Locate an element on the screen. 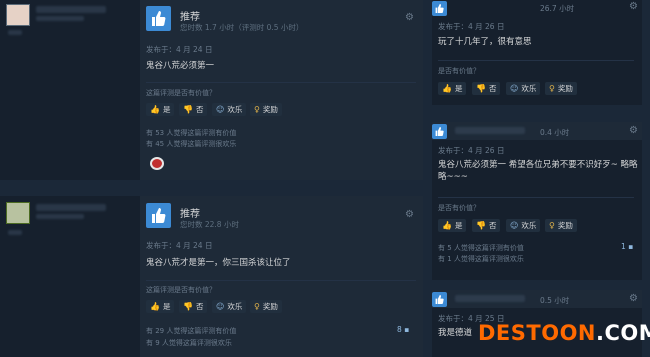 The height and width of the screenshot is (357, 650). funny-count: 有 9 人觉得这篇评测很欢乐 is located at coordinates (189, 343).